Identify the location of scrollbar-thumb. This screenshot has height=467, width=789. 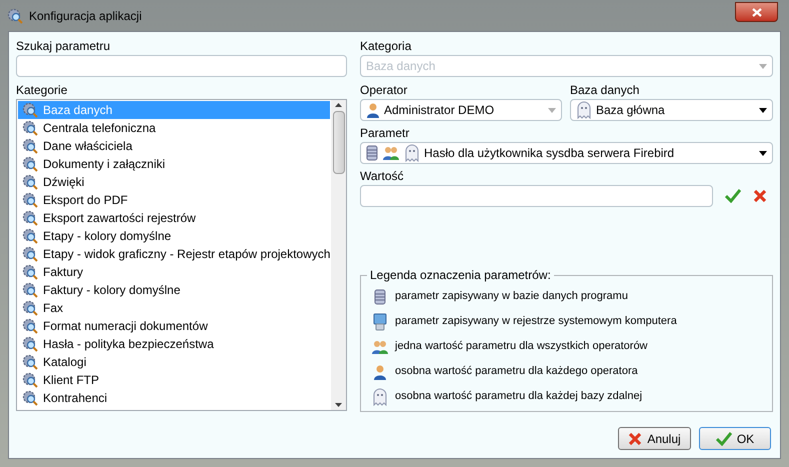
(338, 142).